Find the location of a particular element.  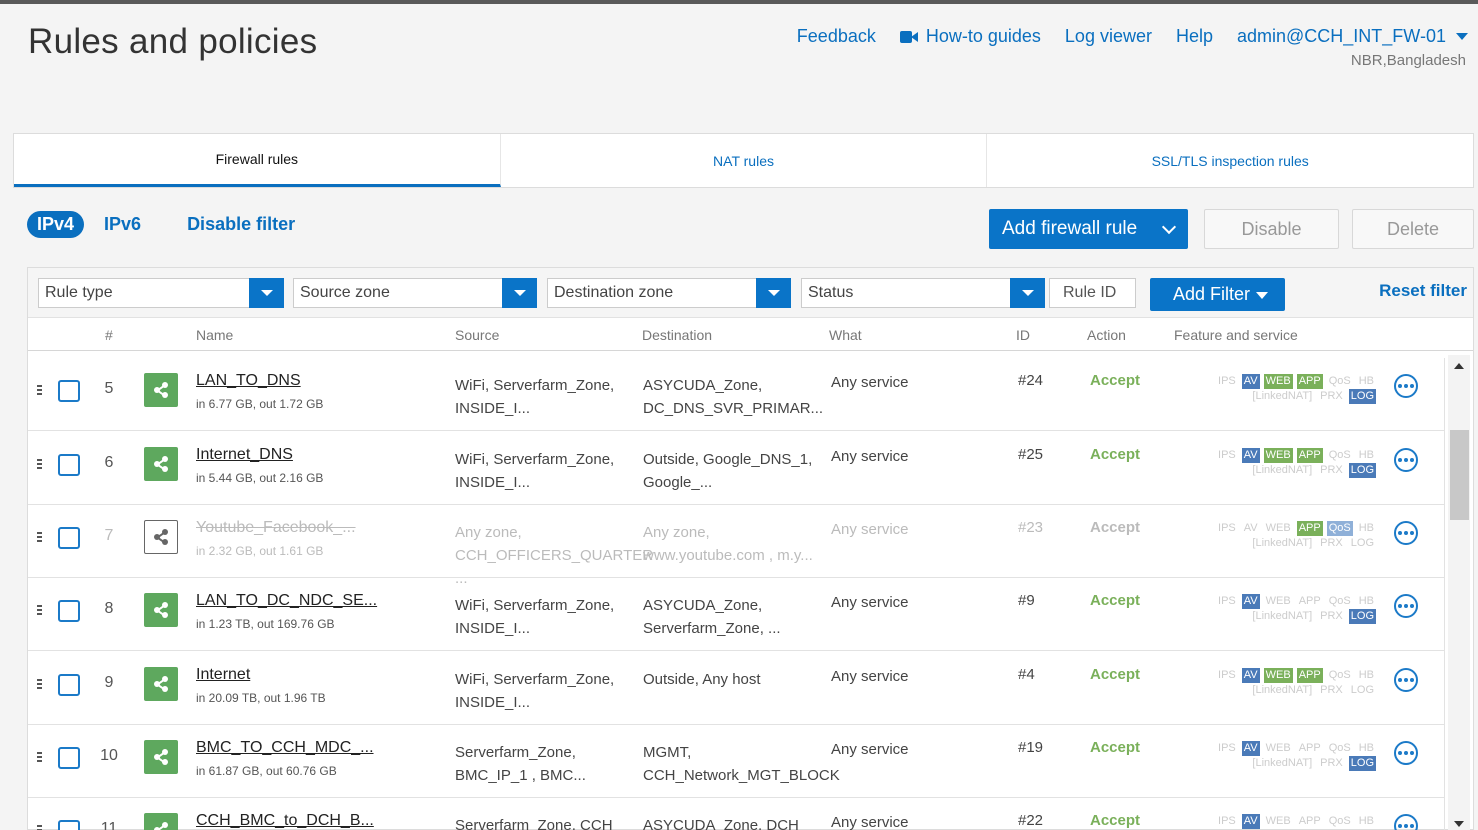

scroll-up-icon is located at coordinates (1459, 366).